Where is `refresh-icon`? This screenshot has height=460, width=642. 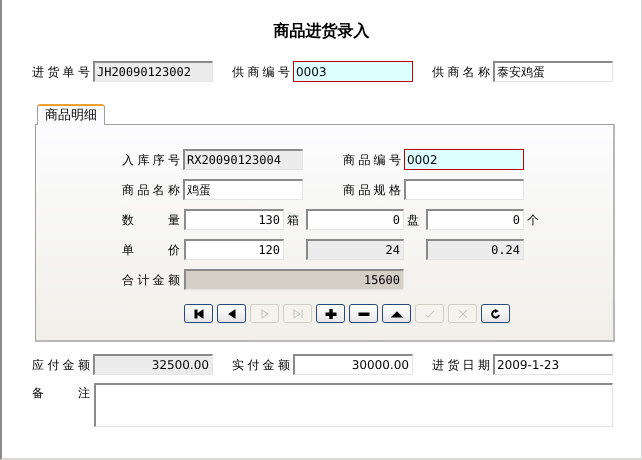
refresh-icon is located at coordinates (496, 313).